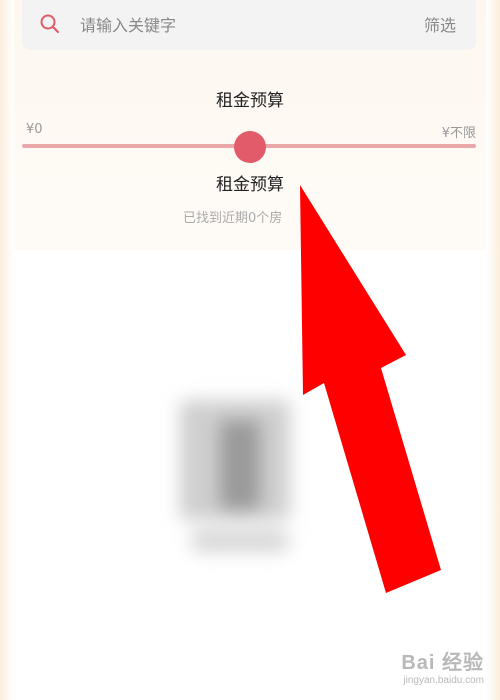  I want to click on search-bar: 筛选, so click(249, 25).